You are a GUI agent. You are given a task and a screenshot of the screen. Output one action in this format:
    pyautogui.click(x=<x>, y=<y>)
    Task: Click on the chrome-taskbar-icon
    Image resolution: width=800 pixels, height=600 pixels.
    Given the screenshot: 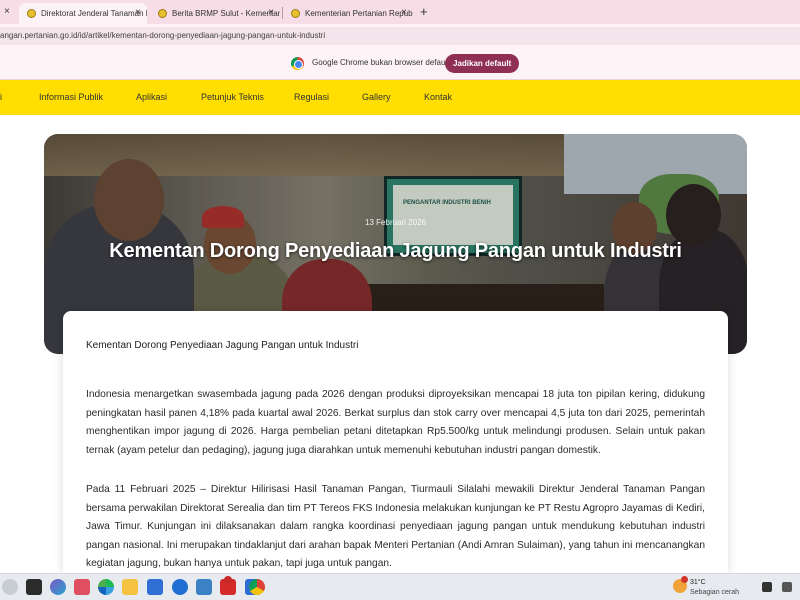 What is the action you would take?
    pyautogui.click(x=257, y=587)
    